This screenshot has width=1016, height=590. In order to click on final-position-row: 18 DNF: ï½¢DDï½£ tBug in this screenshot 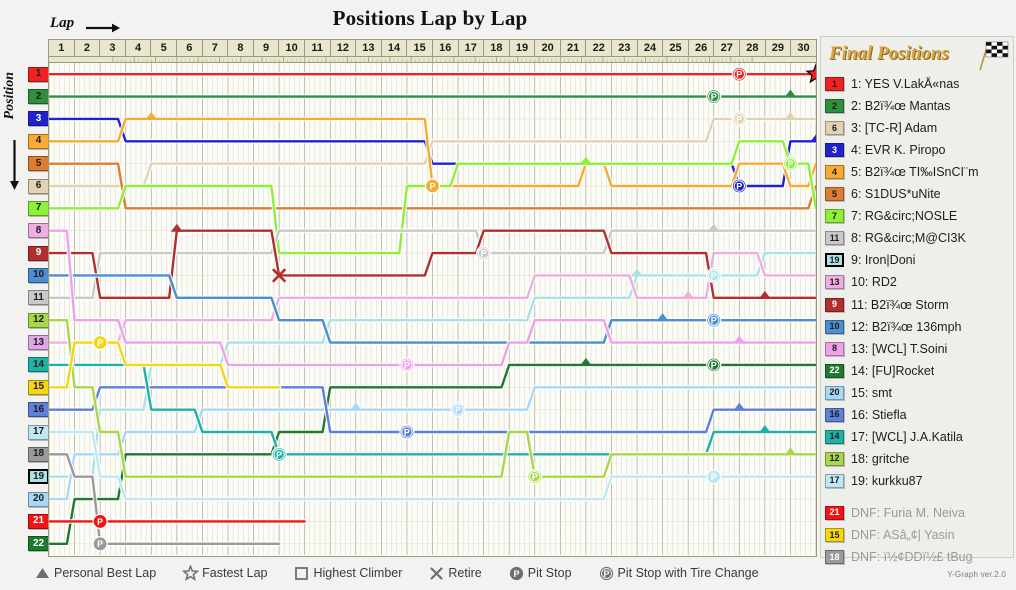, I will do `click(918, 557)`.